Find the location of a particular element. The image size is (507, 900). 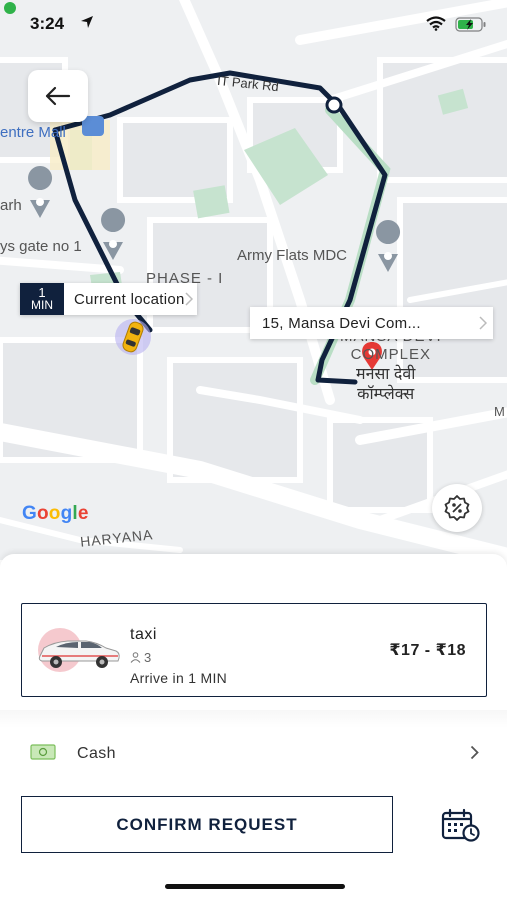

map-label-gate: ys gate no 1 is located at coordinates (41, 246).